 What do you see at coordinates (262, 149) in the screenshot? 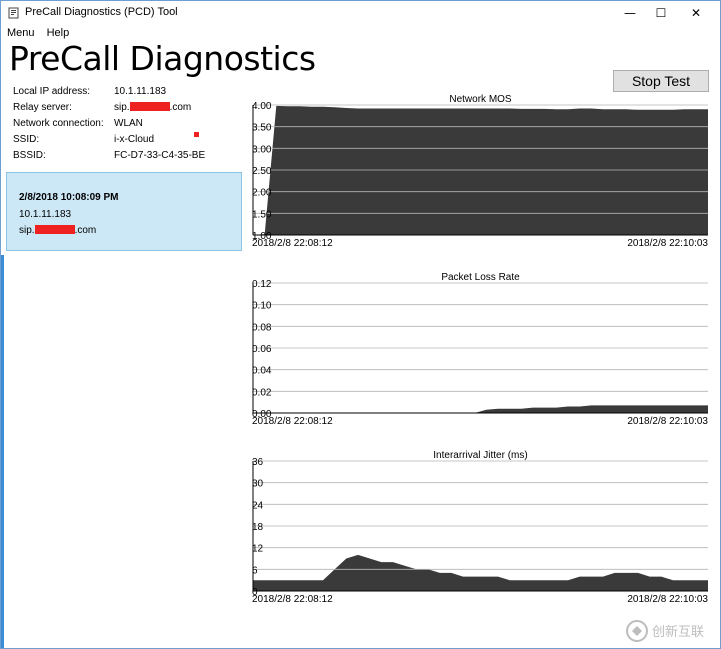
I see `y-tick-label: 3.00` at bounding box center [262, 149].